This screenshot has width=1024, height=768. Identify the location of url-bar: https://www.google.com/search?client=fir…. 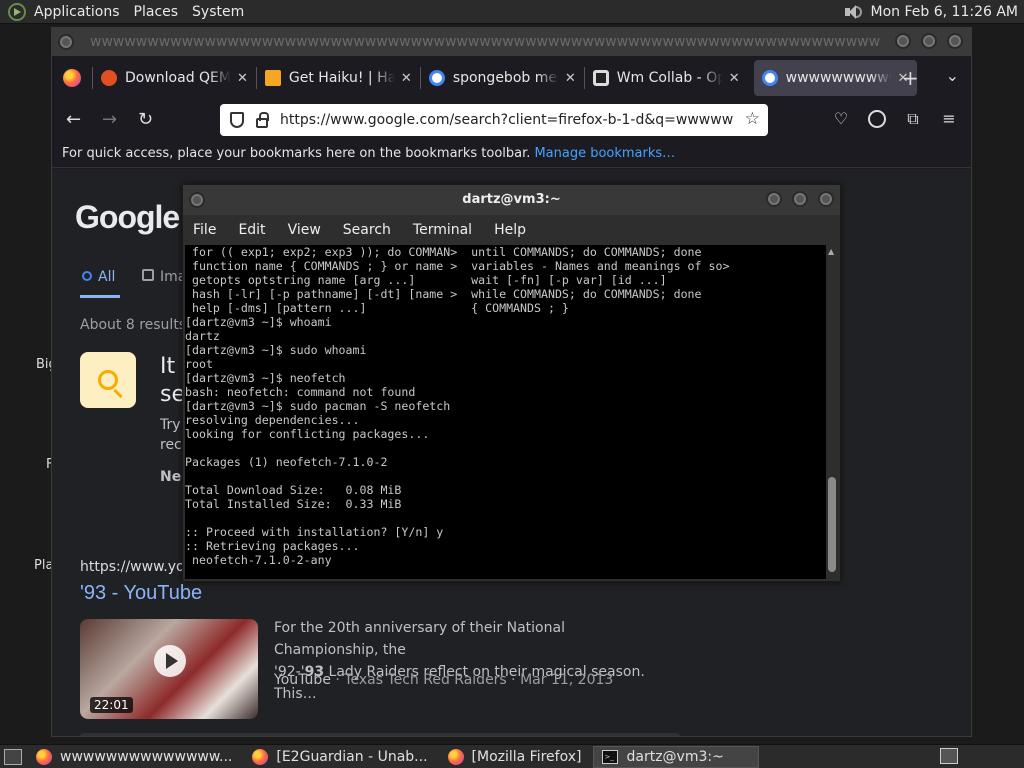
(494, 120).